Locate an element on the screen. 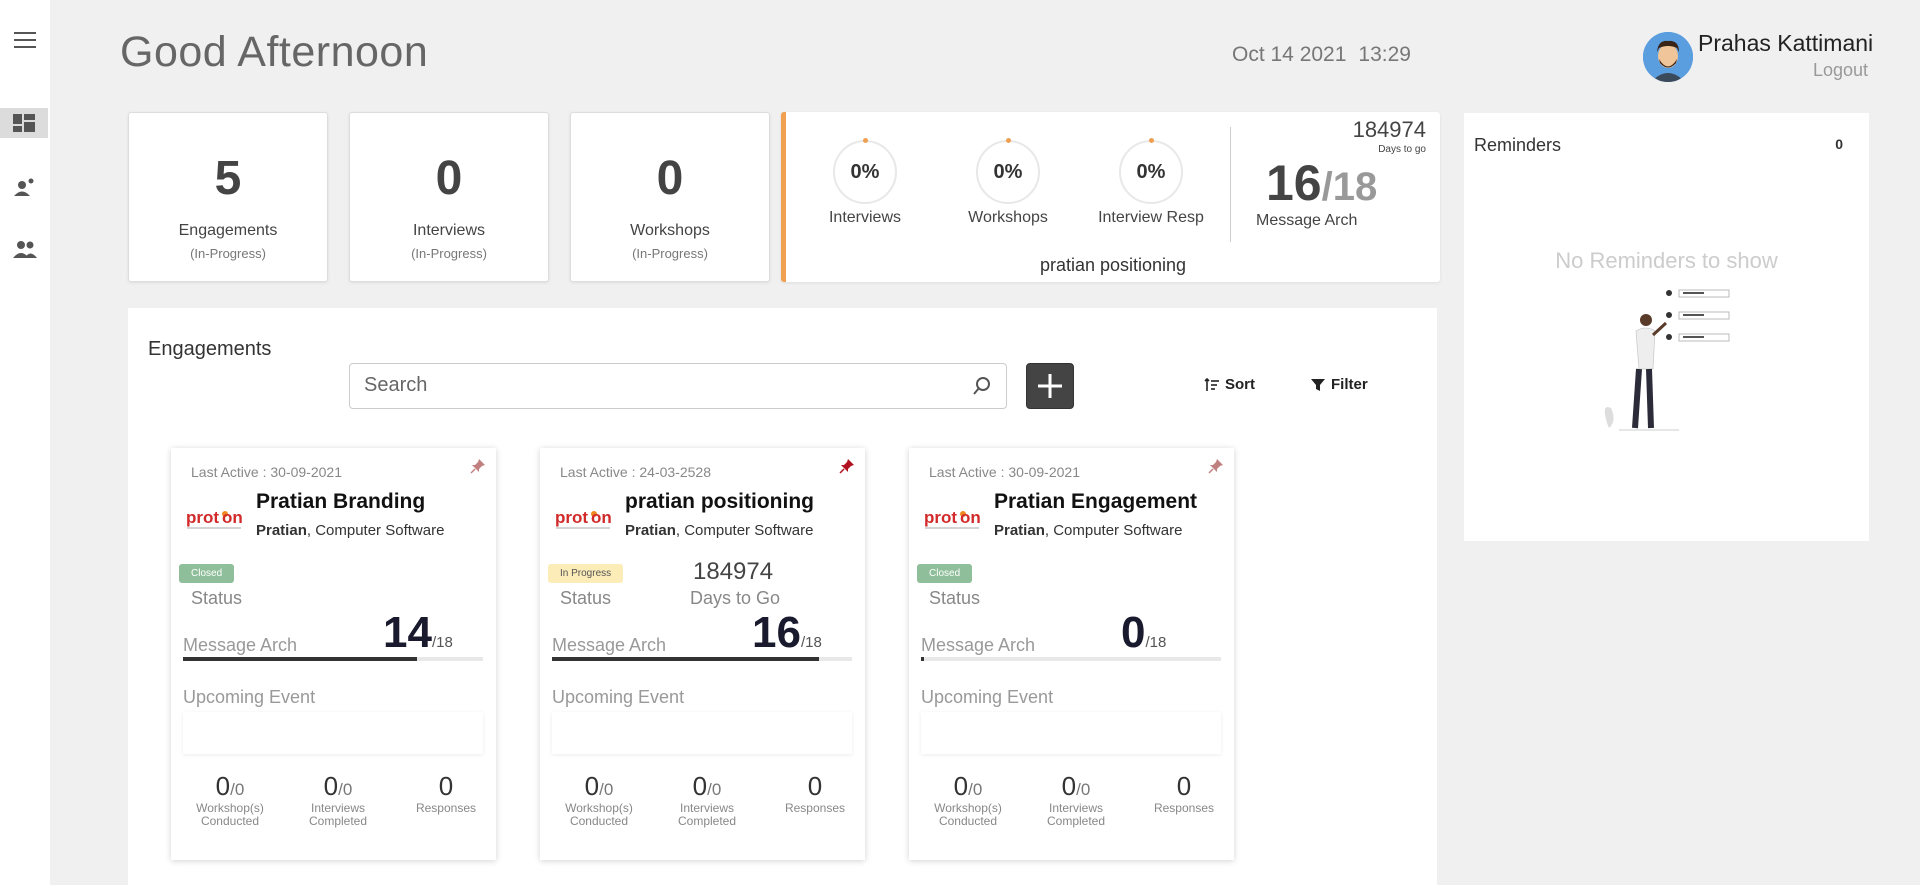 Image resolution: width=1920 pixels, height=885 pixels. avatar is located at coordinates (1668, 57).